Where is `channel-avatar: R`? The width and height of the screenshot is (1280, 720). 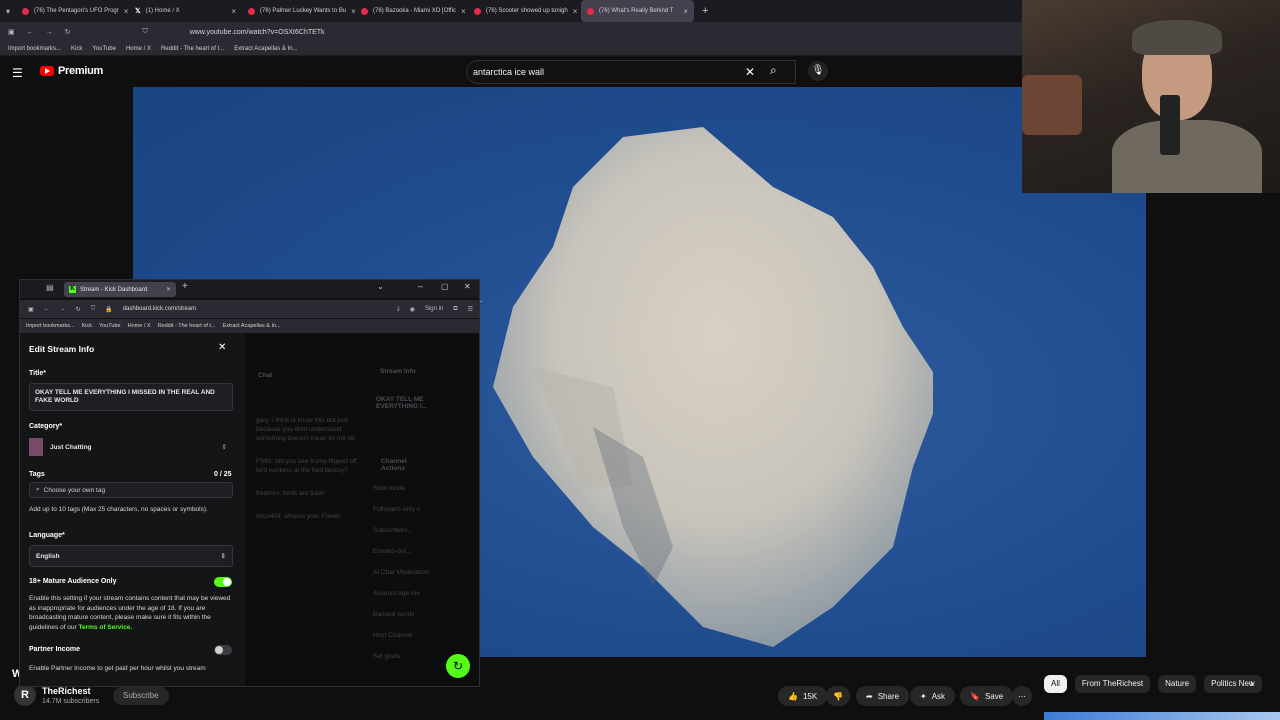
channel-avatar: R is located at coordinates (25, 695).